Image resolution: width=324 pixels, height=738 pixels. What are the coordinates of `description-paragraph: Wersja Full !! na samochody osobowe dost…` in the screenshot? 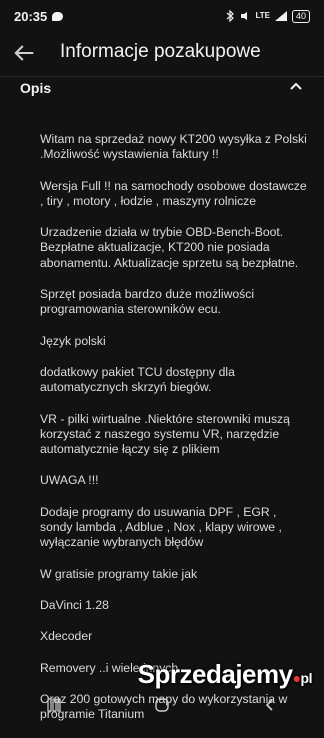 It's located at (173, 193).